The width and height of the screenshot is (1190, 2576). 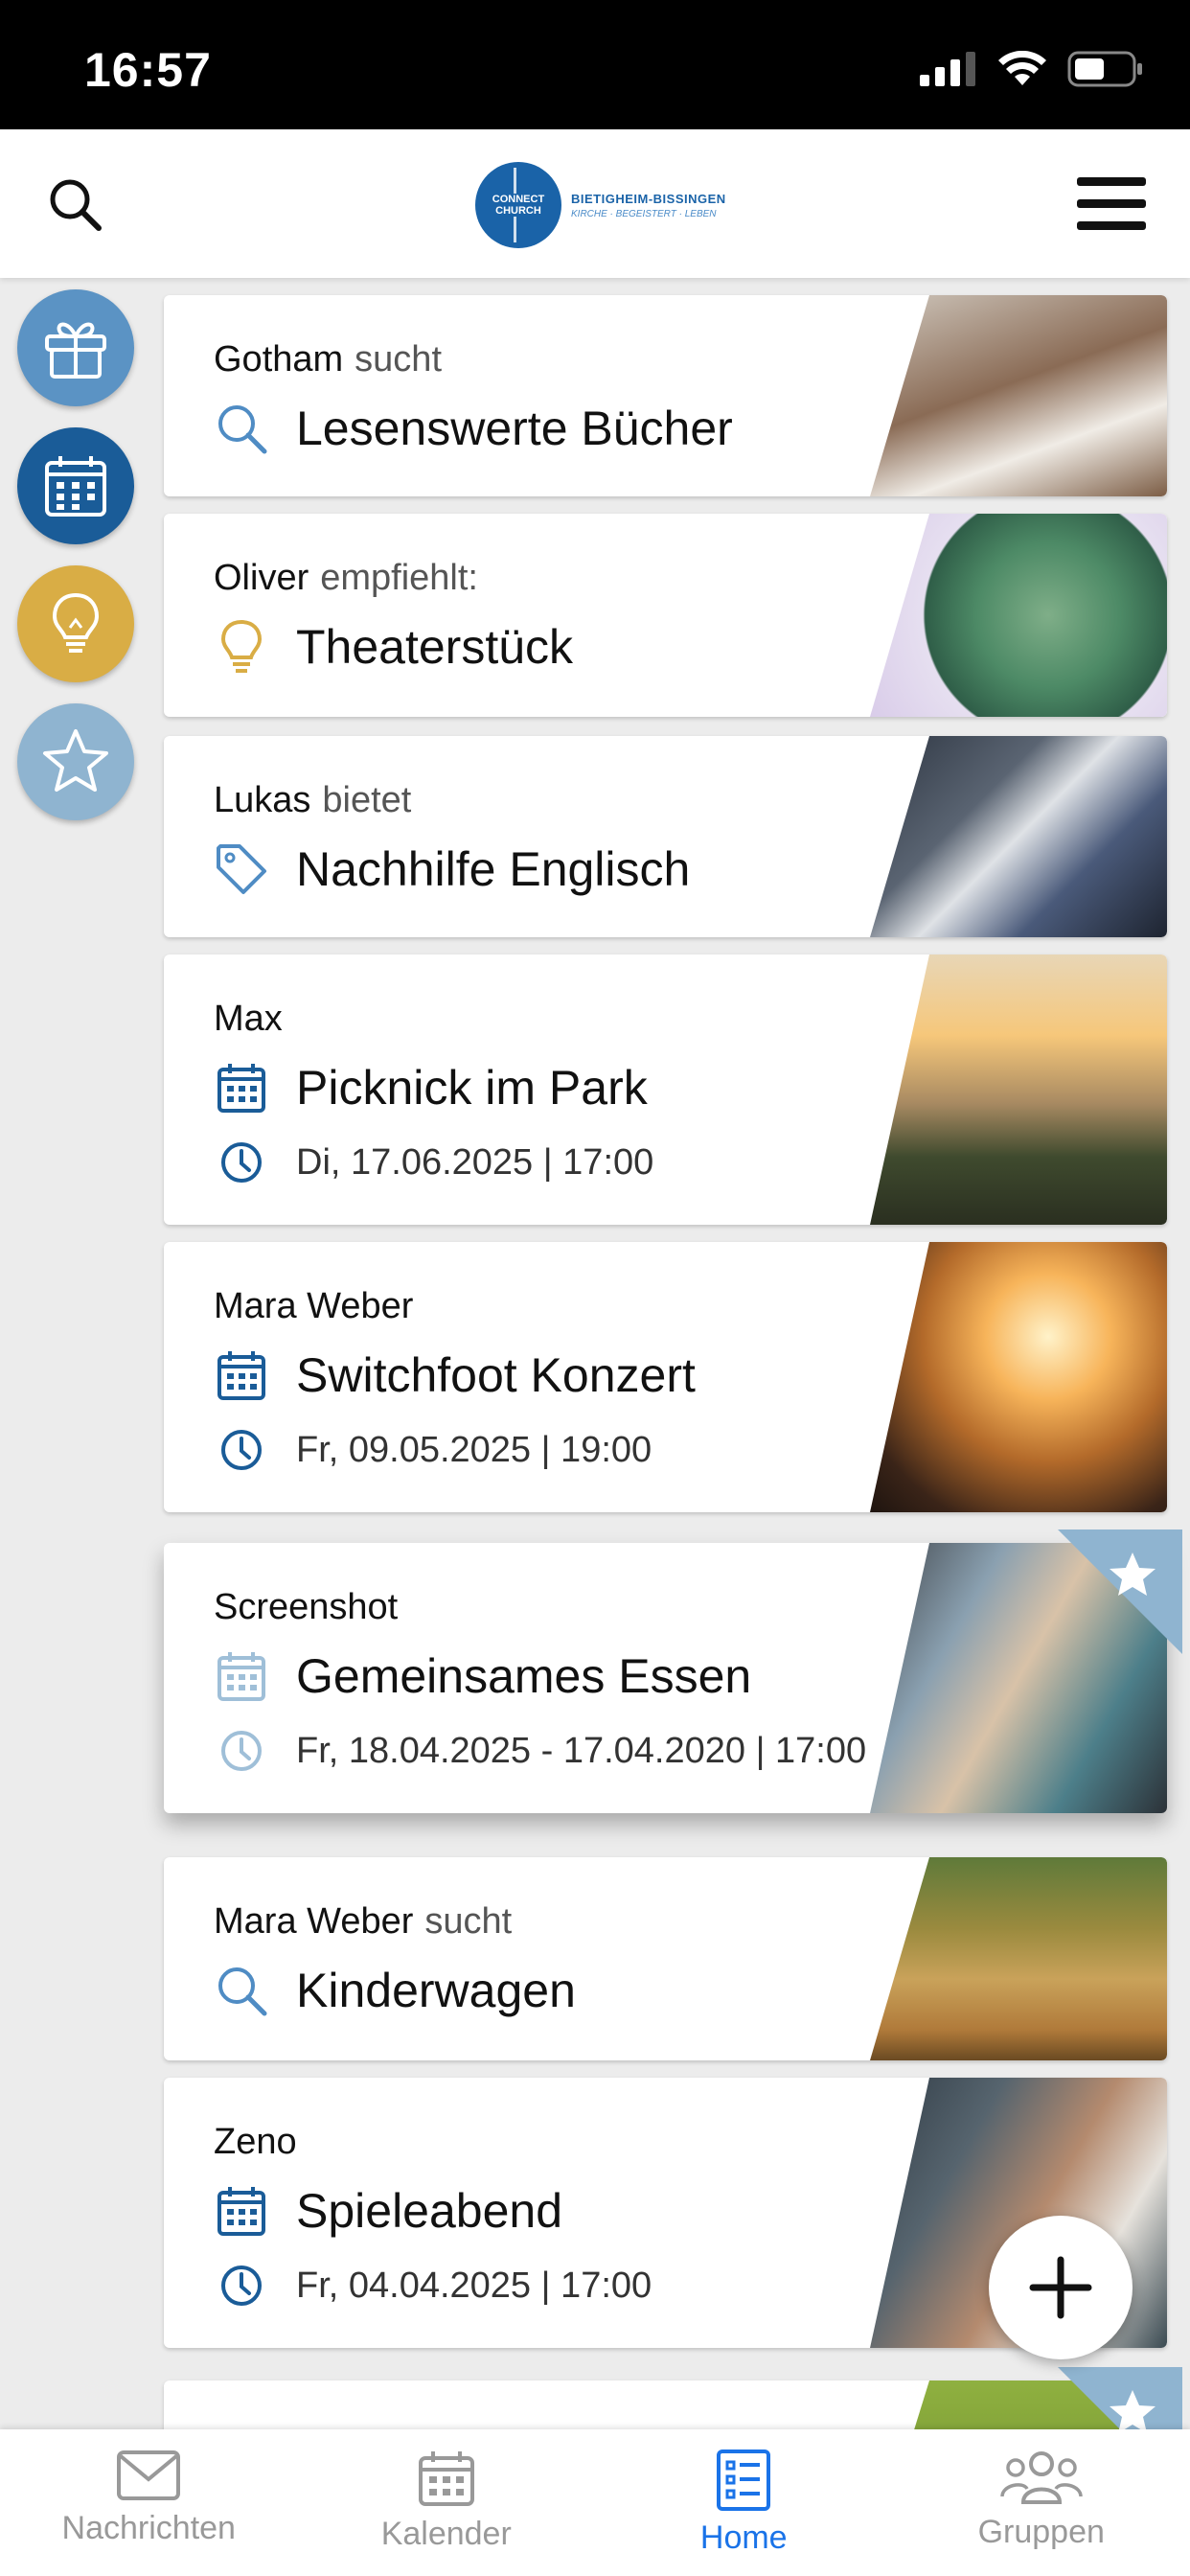 I want to click on card-title: Switchfoot Konzert, so click(x=496, y=1375).